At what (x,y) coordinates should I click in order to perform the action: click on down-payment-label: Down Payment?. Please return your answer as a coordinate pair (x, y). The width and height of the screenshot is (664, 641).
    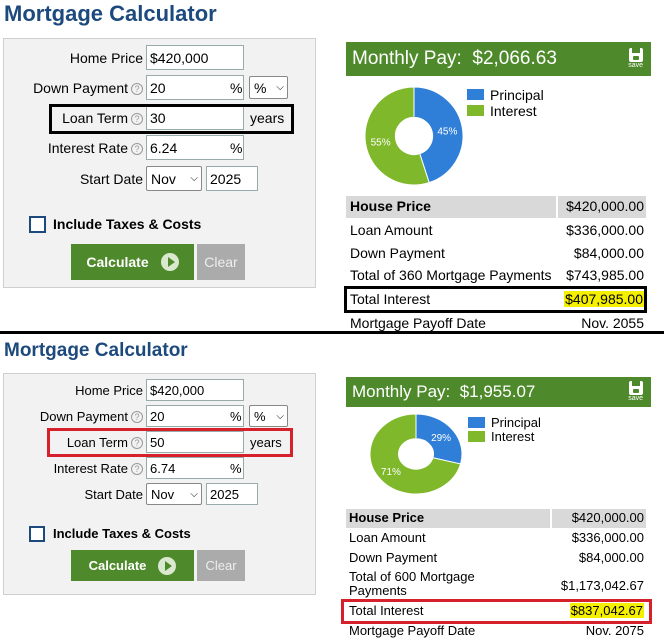
    Looking at the image, I should click on (76, 416).